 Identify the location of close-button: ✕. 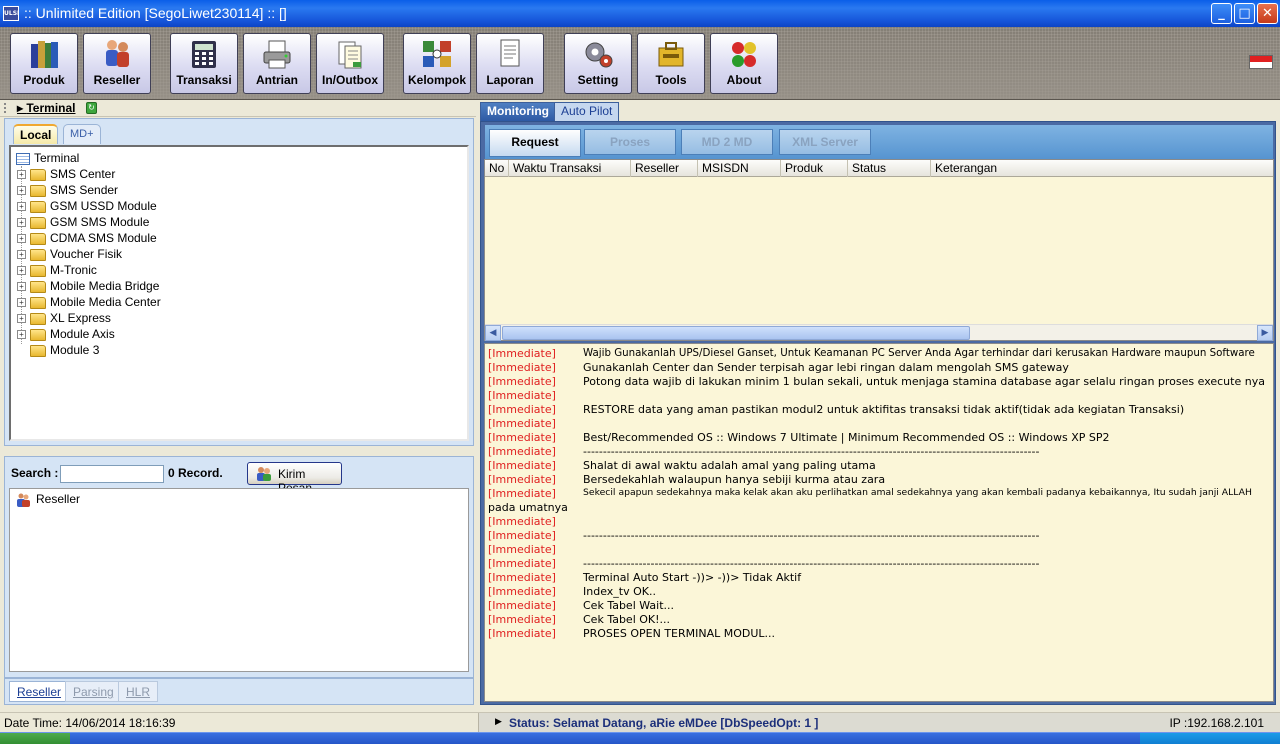
(1267, 13).